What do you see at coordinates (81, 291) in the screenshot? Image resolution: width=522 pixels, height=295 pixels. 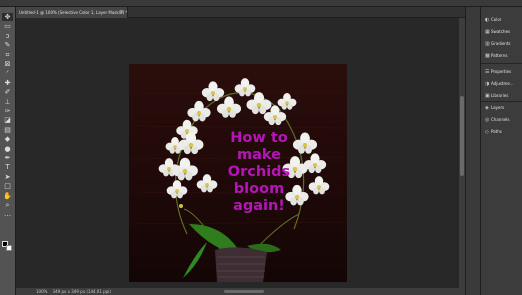 I see `document-info: 349 px x 349 px (144.01 ppi)` at bounding box center [81, 291].